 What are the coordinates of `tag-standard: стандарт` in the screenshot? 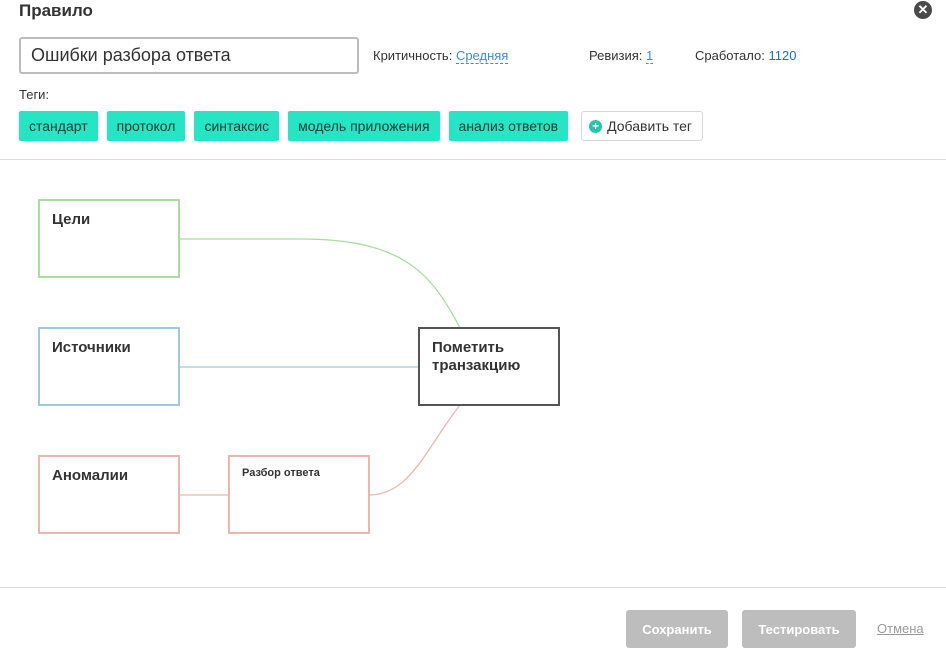 It's located at (58, 126).